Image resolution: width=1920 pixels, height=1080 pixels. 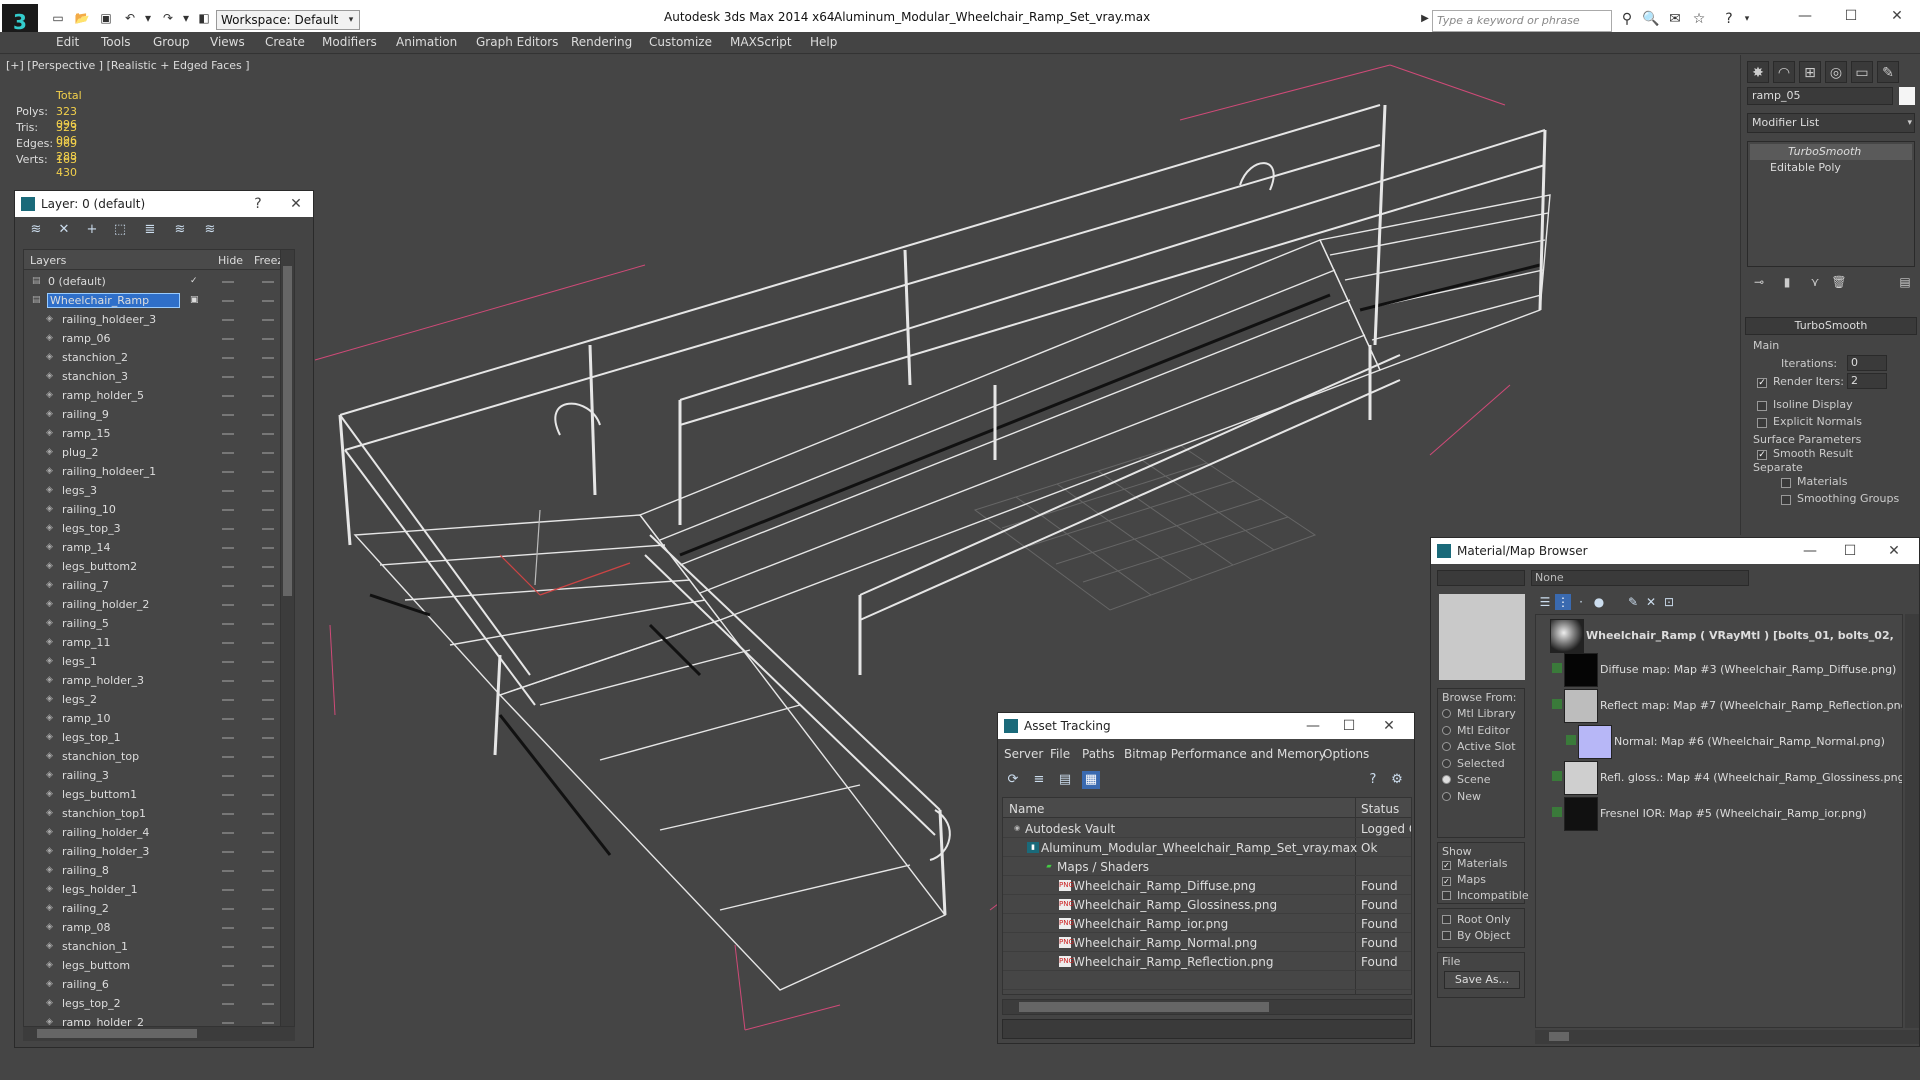 I want to click on separate-smoothing-checkbox, so click(x=1786, y=500).